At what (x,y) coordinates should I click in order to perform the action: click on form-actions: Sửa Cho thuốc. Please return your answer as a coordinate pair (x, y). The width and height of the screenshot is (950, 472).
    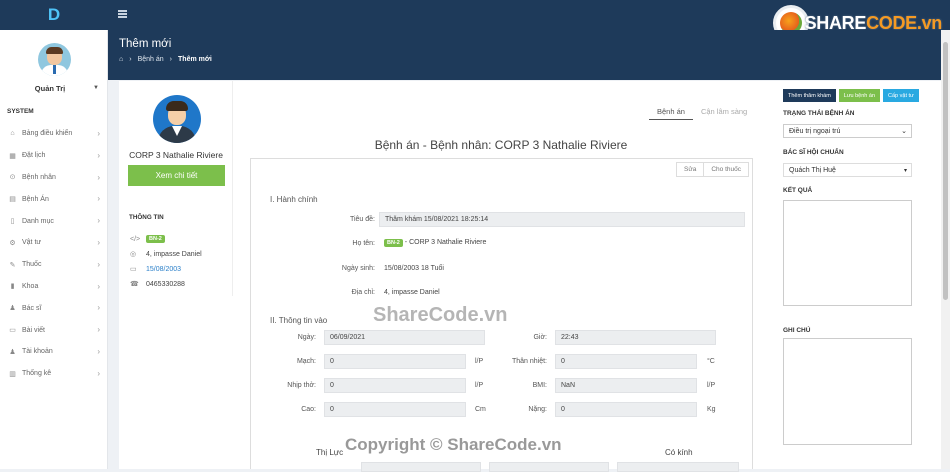
    Looking at the image, I should click on (712, 169).